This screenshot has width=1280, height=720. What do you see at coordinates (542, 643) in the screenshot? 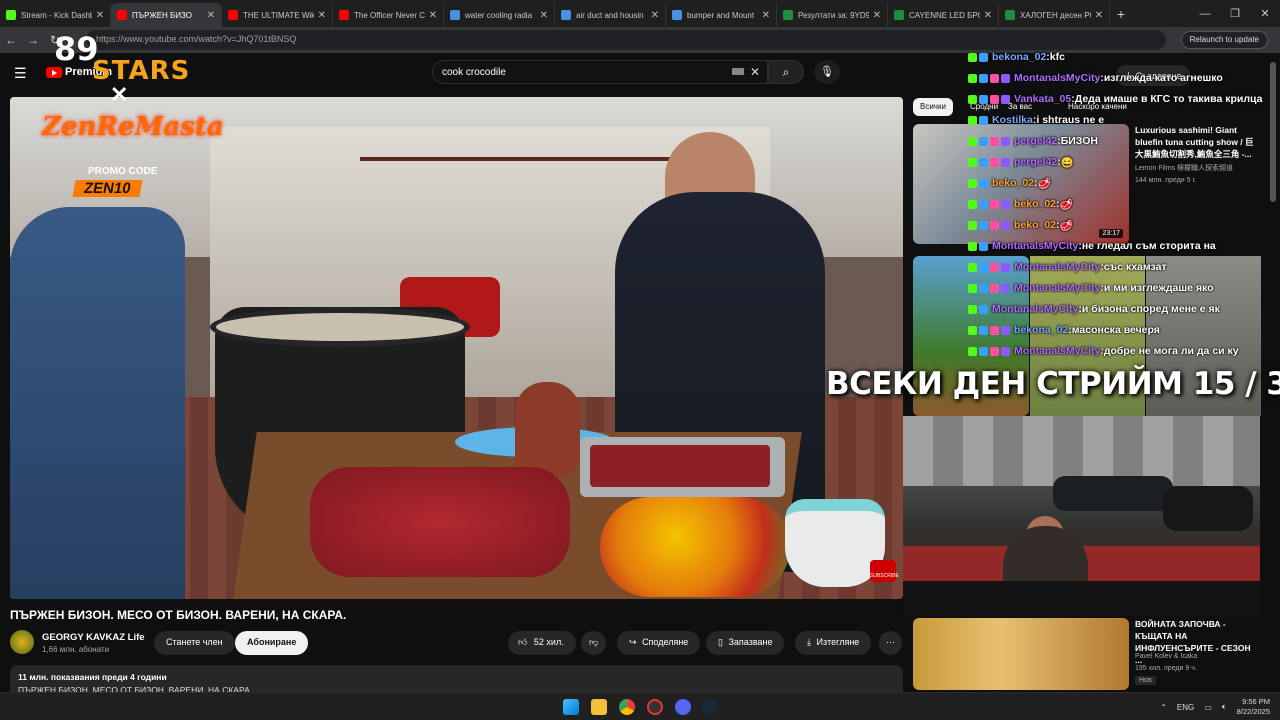
I see `like-button: 👍︎ 52 хил.` at bounding box center [542, 643].